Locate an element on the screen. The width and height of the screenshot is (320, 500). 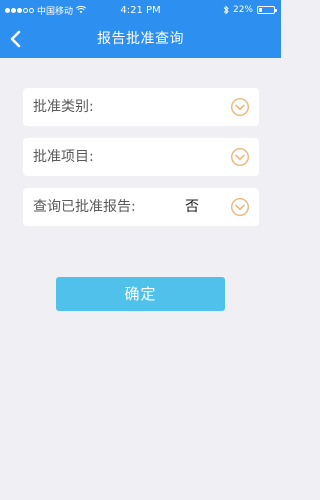
approval-item-select: 批准项目: is located at coordinates (141, 157).